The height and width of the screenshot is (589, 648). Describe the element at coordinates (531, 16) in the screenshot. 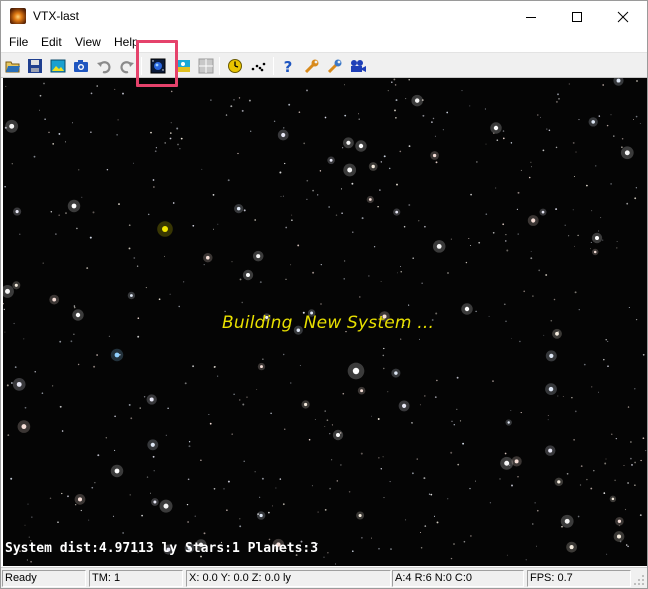

I see `minimize-button` at that location.